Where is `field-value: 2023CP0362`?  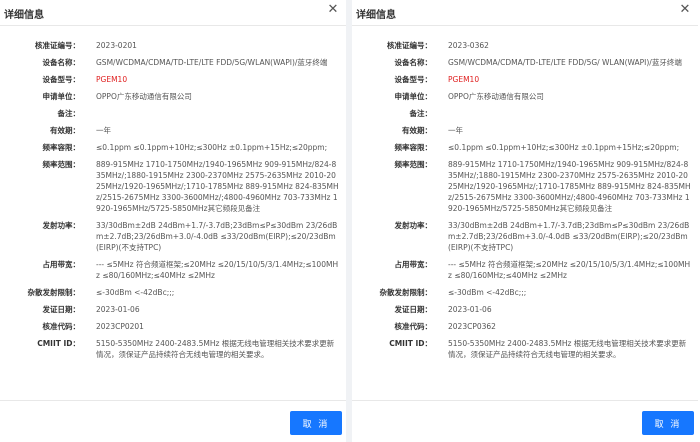 field-value: 2023CP0362 is located at coordinates (472, 326).